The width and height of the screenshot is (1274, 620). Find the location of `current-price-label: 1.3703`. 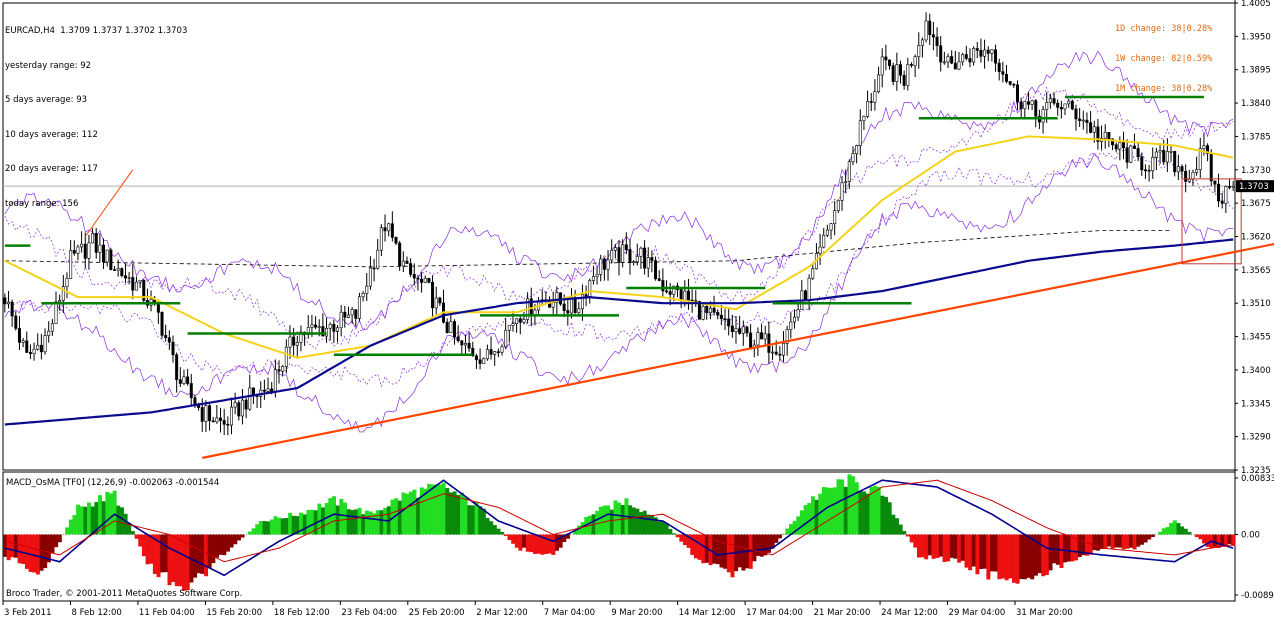

current-price-label: 1.3703 is located at coordinates (1254, 187).